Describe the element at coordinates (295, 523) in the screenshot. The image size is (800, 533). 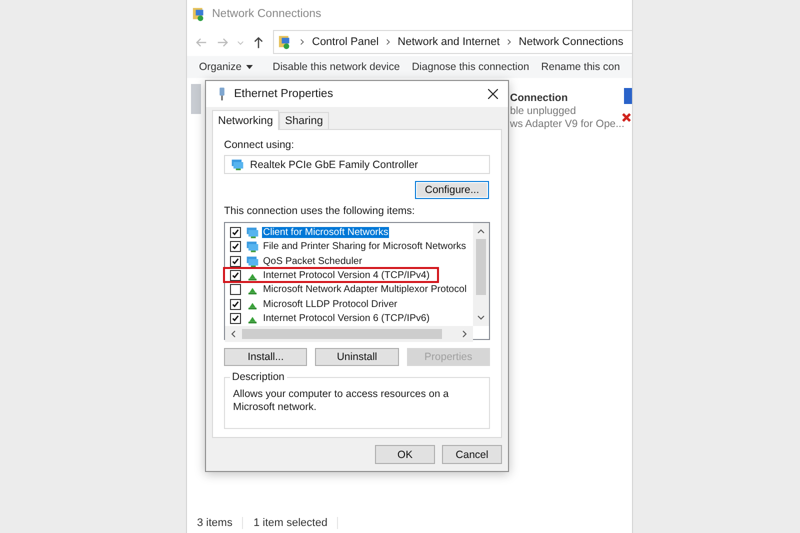
I see `status-text: 1 item selected` at that location.